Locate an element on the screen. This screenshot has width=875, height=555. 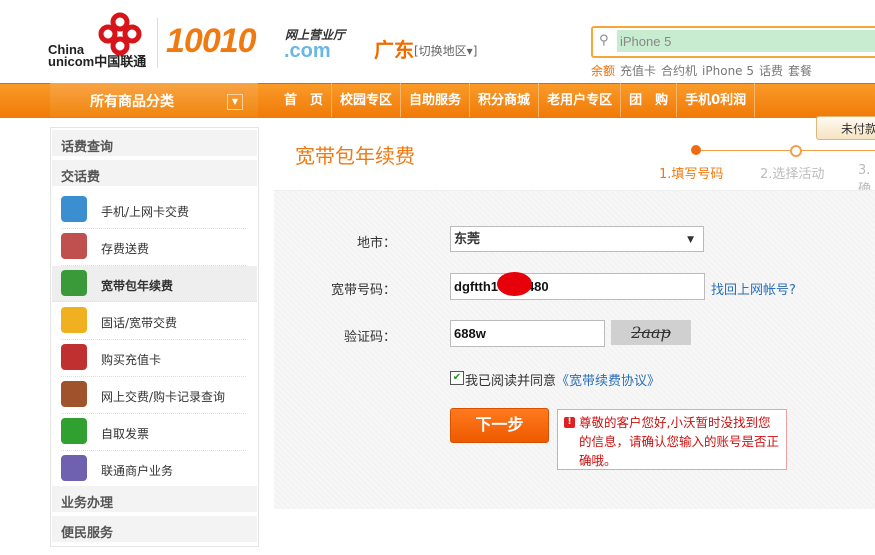
step-dot is located at coordinates (796, 151).